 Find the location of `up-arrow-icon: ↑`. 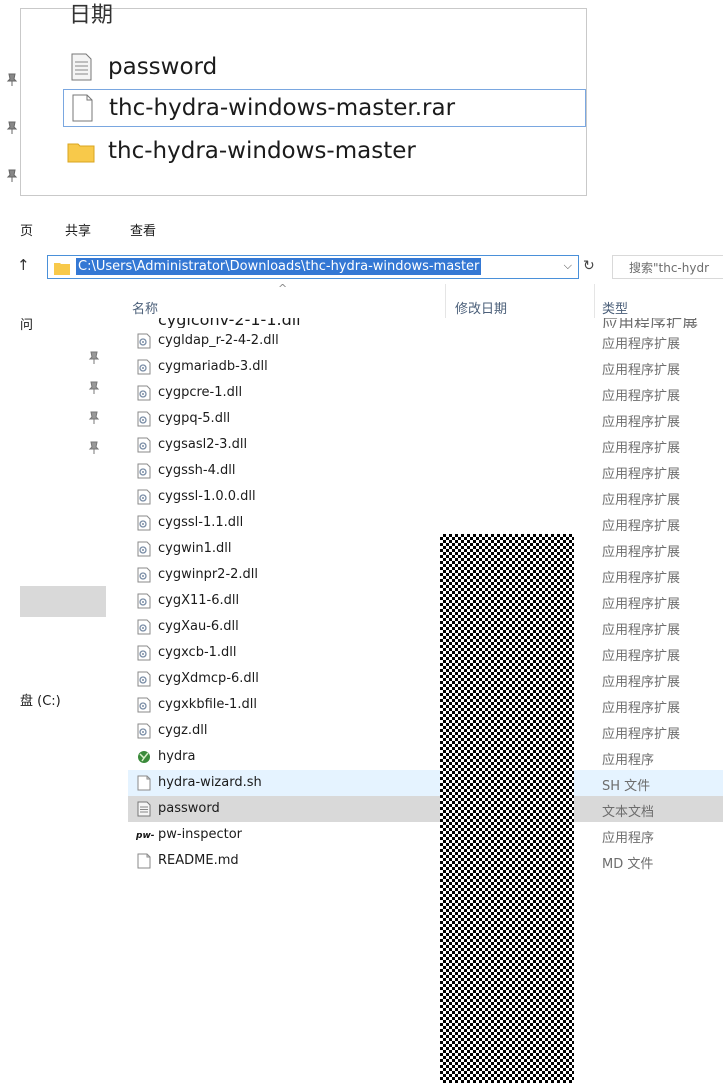

up-arrow-icon: ↑ is located at coordinates (23, 265).